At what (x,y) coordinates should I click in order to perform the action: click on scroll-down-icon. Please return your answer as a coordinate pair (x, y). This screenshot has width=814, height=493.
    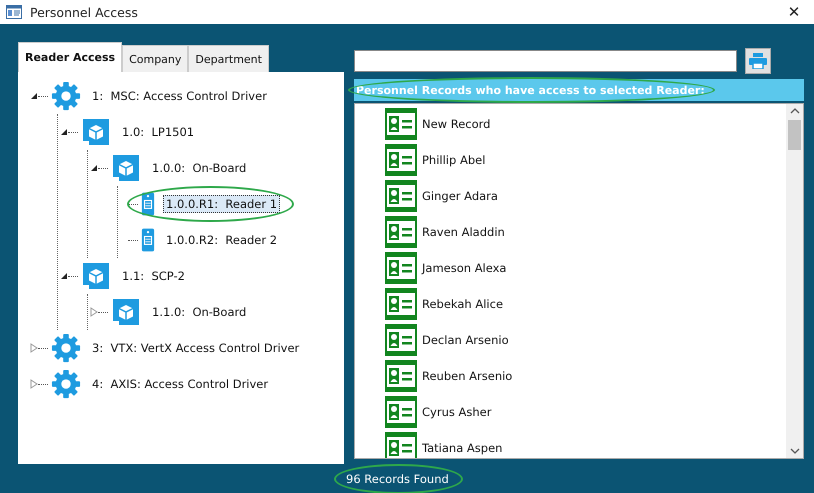
    Looking at the image, I should click on (795, 451).